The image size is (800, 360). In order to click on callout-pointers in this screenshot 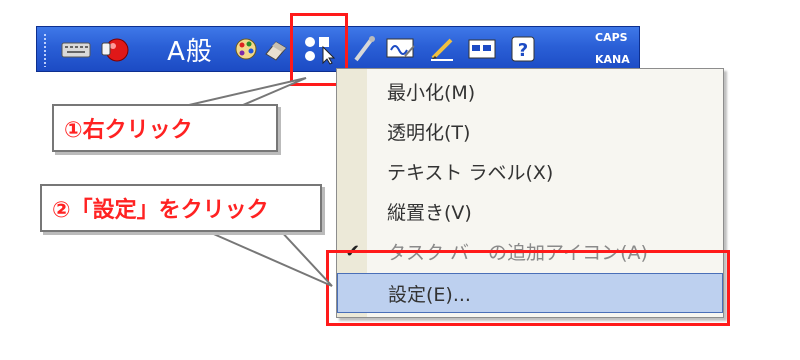, I will do `click(254, 182)`.